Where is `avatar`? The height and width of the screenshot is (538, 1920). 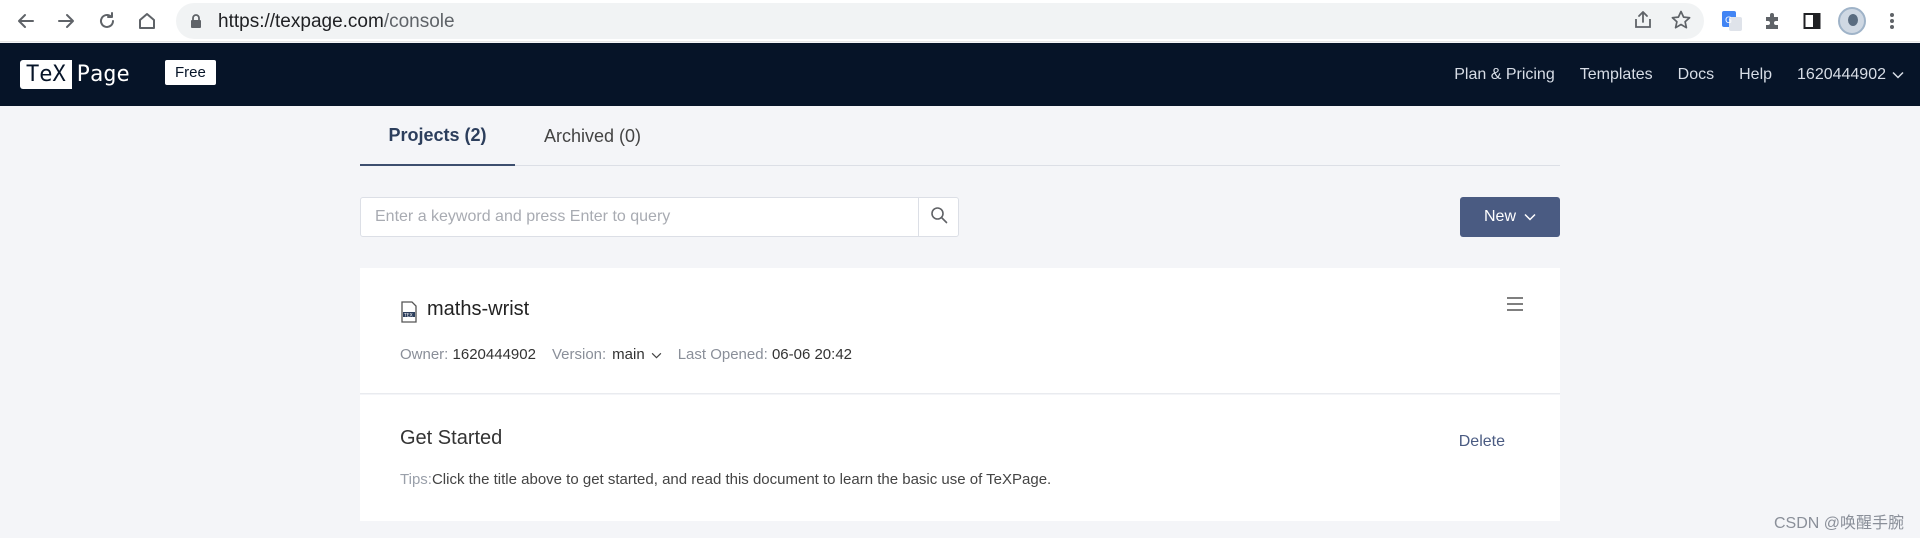 avatar is located at coordinates (1852, 21).